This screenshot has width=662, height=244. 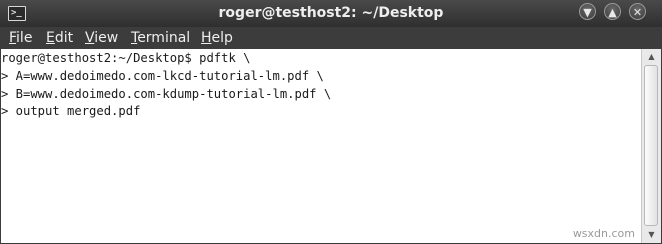 I want to click on minimize-icon: ▼, so click(x=587, y=12).